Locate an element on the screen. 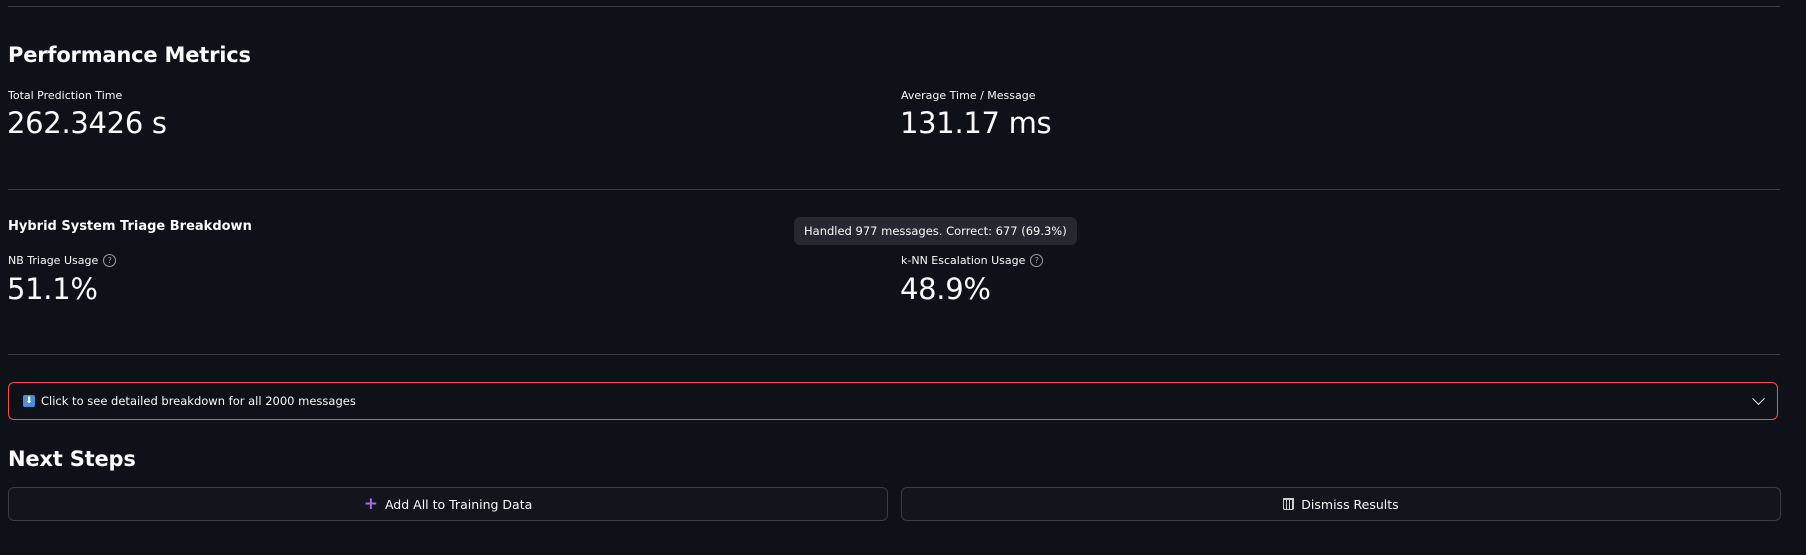 The image size is (1806, 555). average-time-label-text: Average Time / Message is located at coordinates (968, 95).